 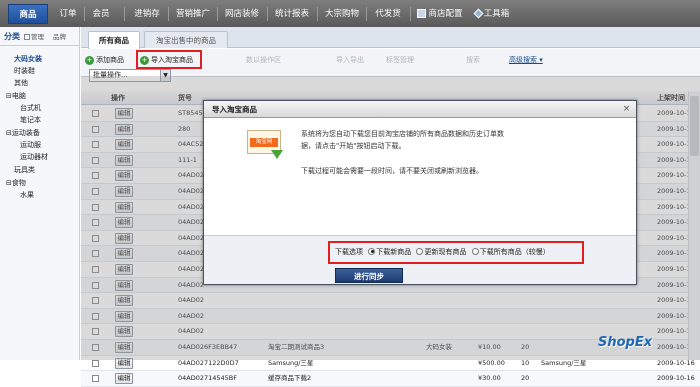 What do you see at coordinates (626, 109) in the screenshot?
I see `close-icon: ×` at bounding box center [626, 109].